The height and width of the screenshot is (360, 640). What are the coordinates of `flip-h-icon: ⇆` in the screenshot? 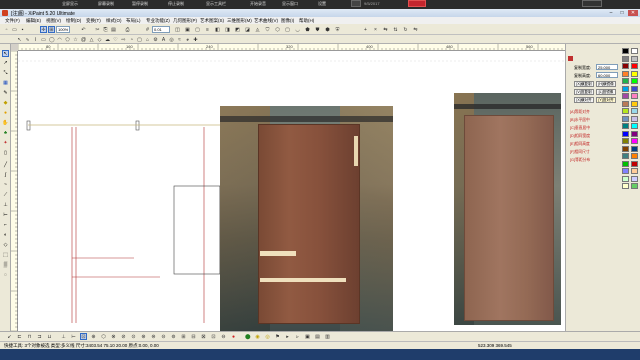 It's located at (385, 29).